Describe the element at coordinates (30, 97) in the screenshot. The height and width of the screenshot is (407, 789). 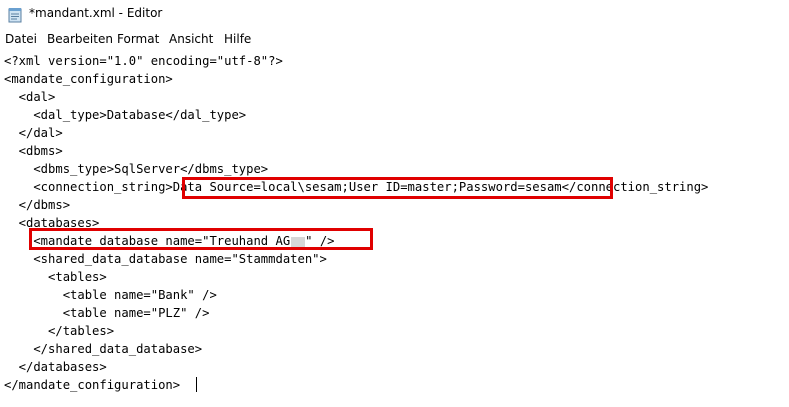
I see `editor-line: <dal>` at that location.